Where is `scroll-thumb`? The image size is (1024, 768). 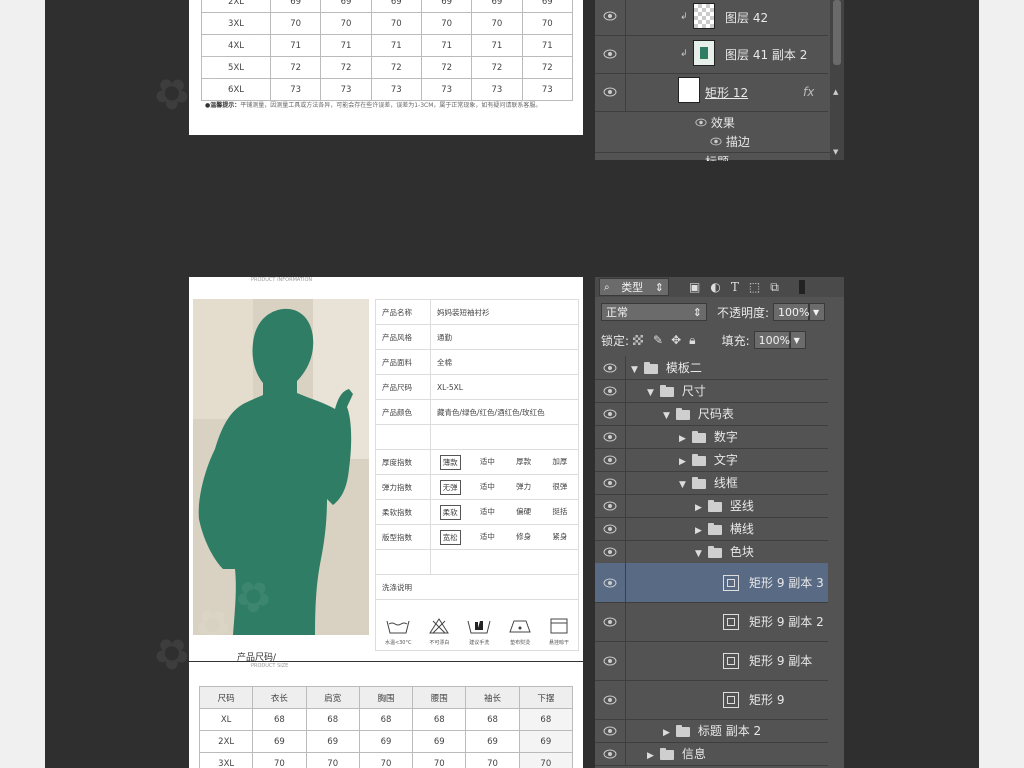
scroll-thumb is located at coordinates (837, 32).